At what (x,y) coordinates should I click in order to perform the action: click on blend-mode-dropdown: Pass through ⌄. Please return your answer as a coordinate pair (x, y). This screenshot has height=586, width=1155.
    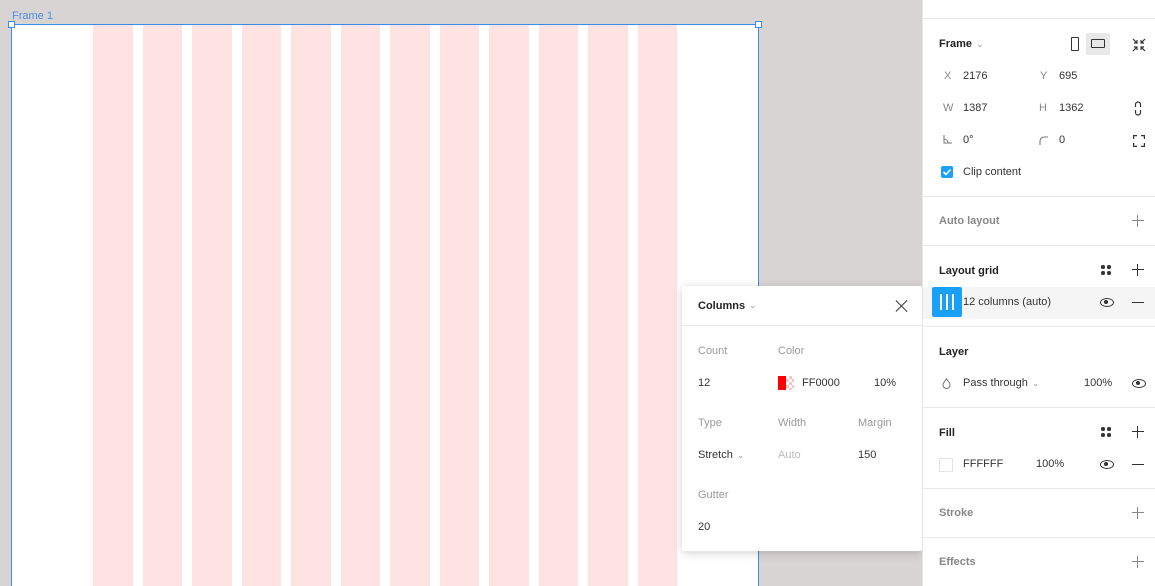
    Looking at the image, I should click on (1001, 383).